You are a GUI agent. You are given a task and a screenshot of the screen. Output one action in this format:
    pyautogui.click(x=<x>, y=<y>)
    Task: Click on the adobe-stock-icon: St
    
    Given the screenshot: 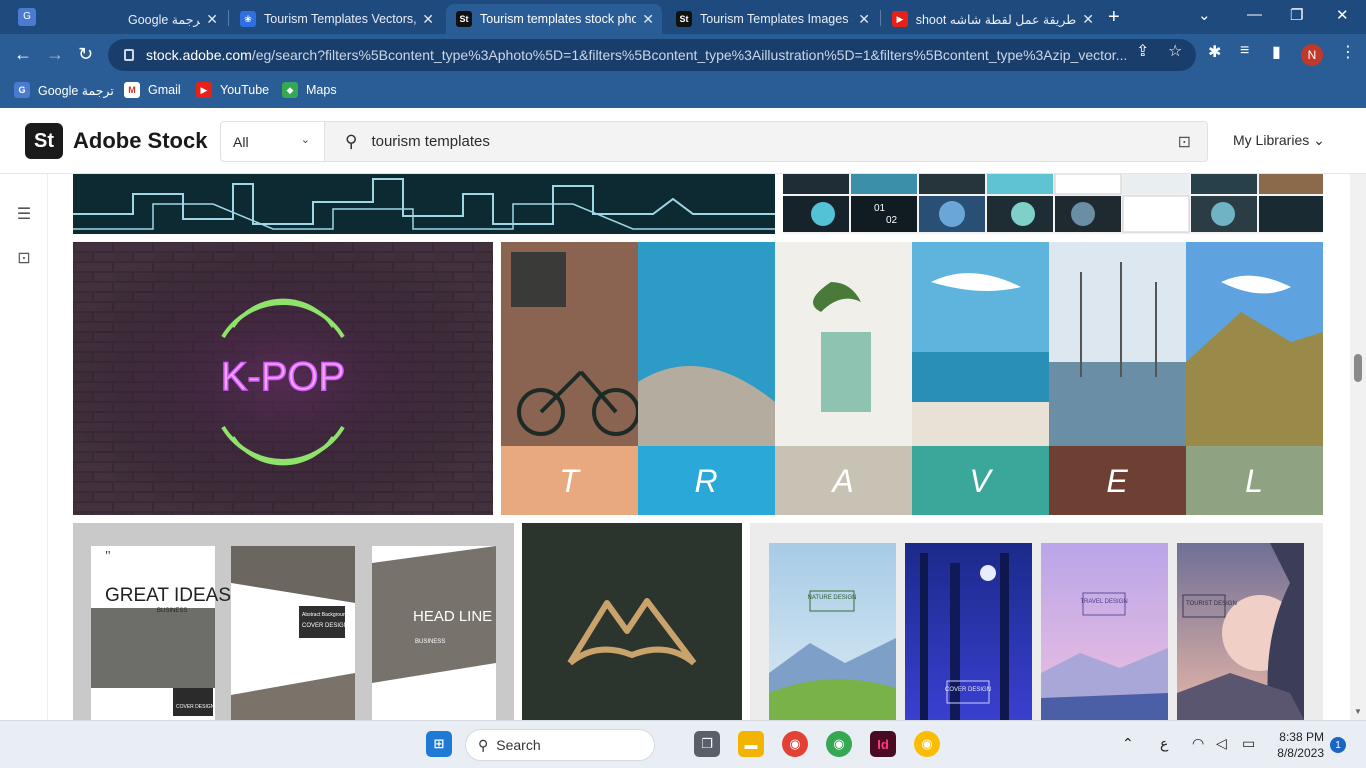 What is the action you would take?
    pyautogui.click(x=684, y=19)
    